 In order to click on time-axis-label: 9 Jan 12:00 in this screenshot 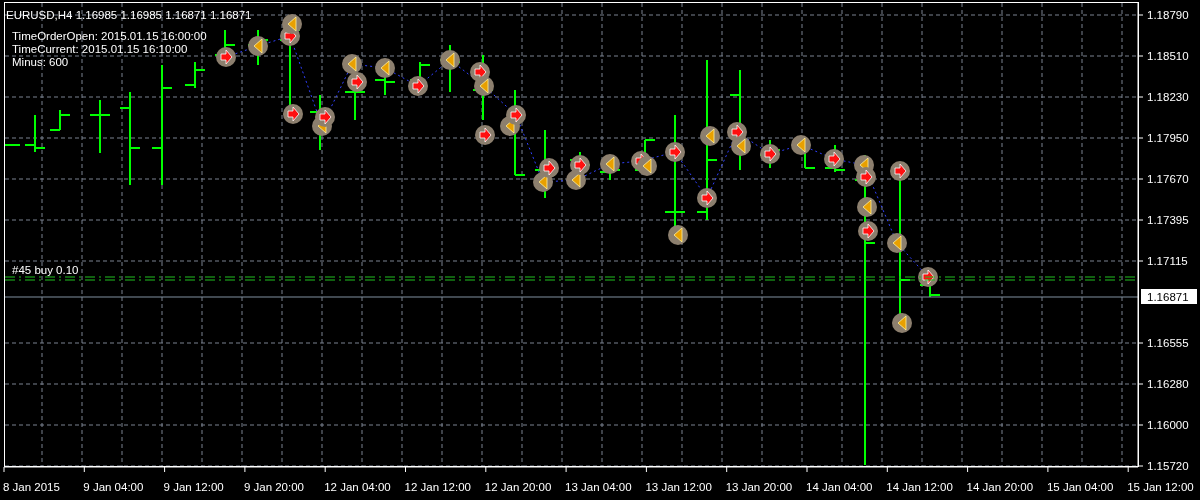, I will do `click(193, 487)`.